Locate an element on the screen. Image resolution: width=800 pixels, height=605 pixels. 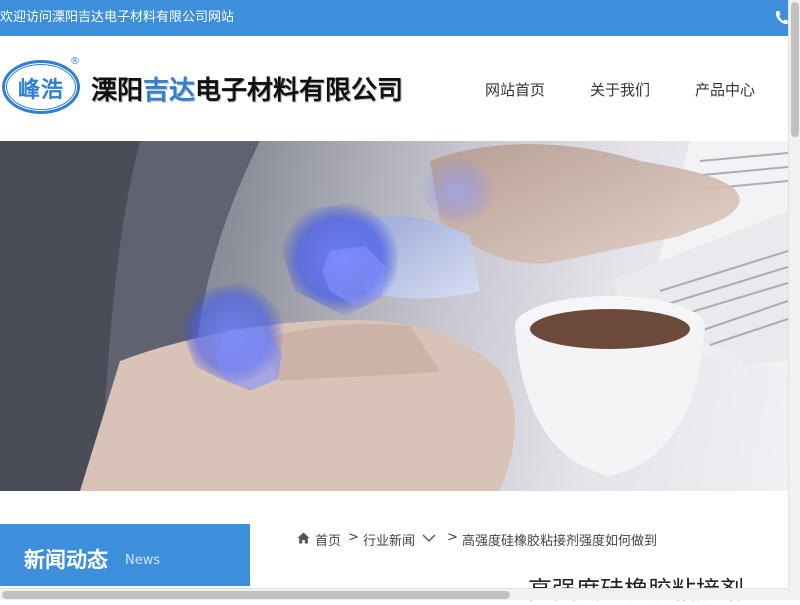
nav-item-products: 产品中心 is located at coordinates (725, 89).